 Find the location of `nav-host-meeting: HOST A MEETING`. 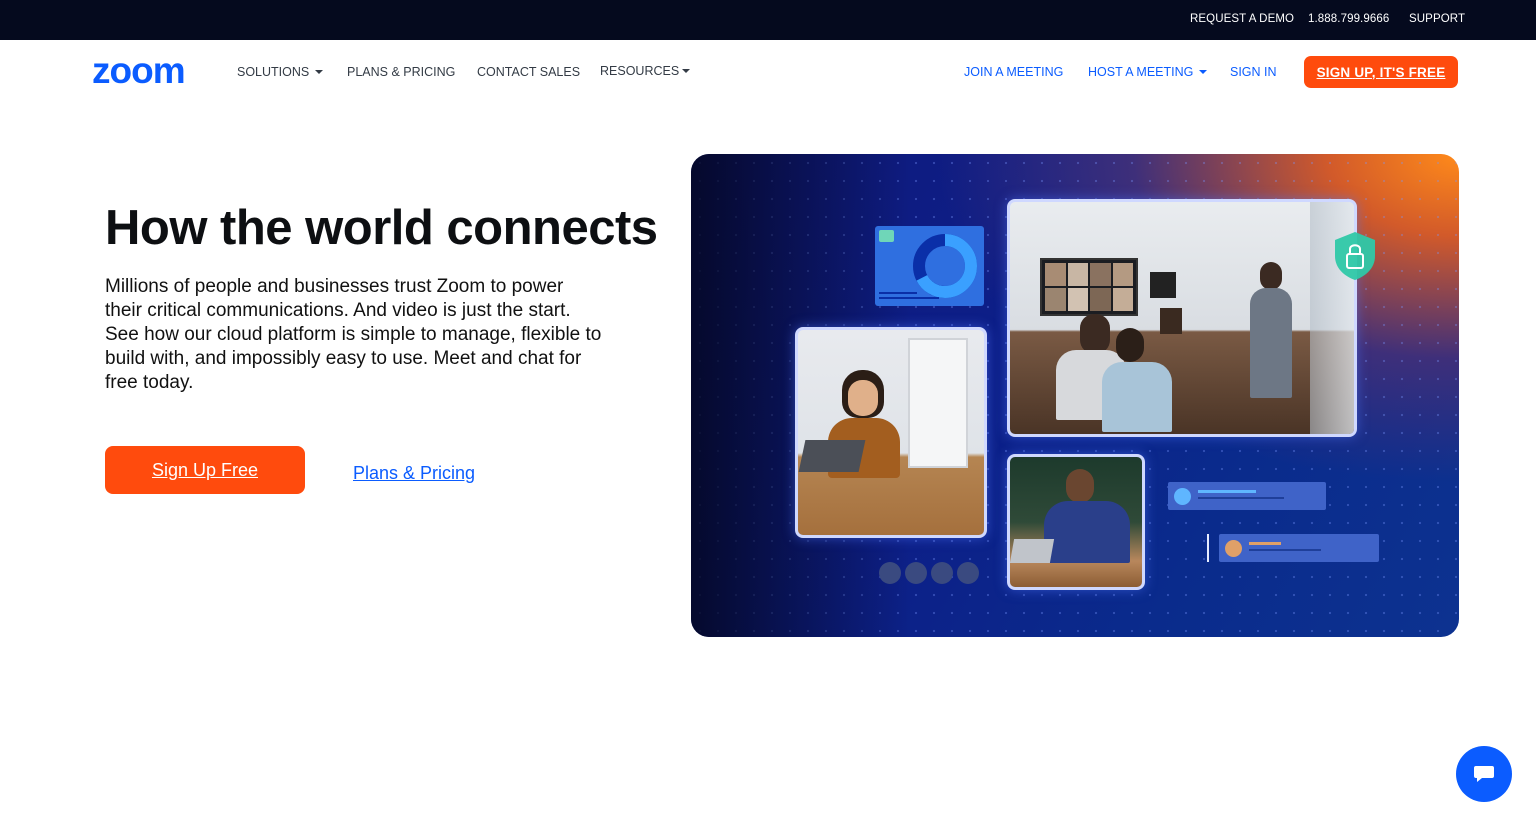

nav-host-meeting: HOST A MEETING is located at coordinates (1148, 72).